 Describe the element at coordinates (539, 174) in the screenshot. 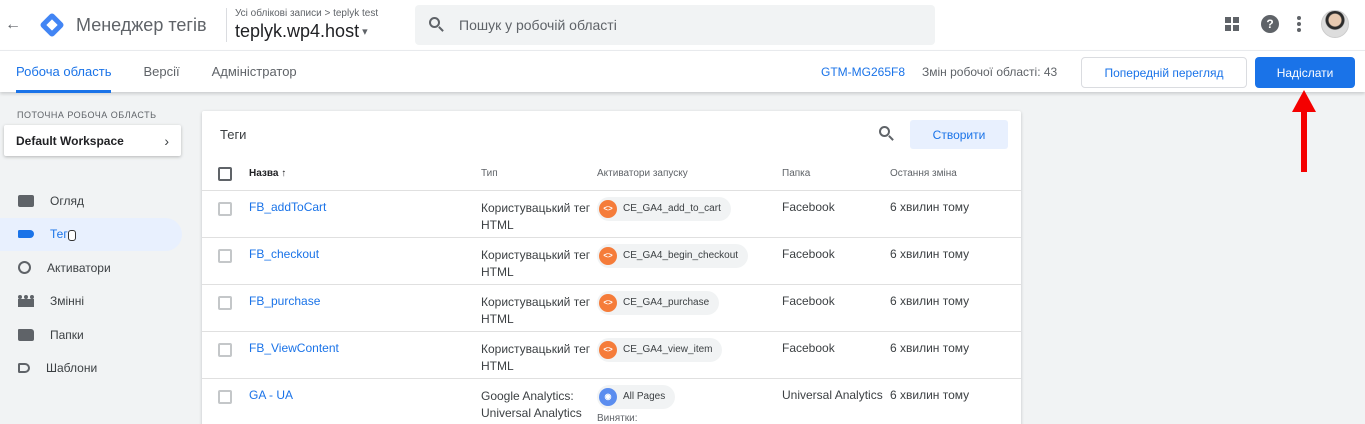

I see `column-header-type: Тип` at that location.